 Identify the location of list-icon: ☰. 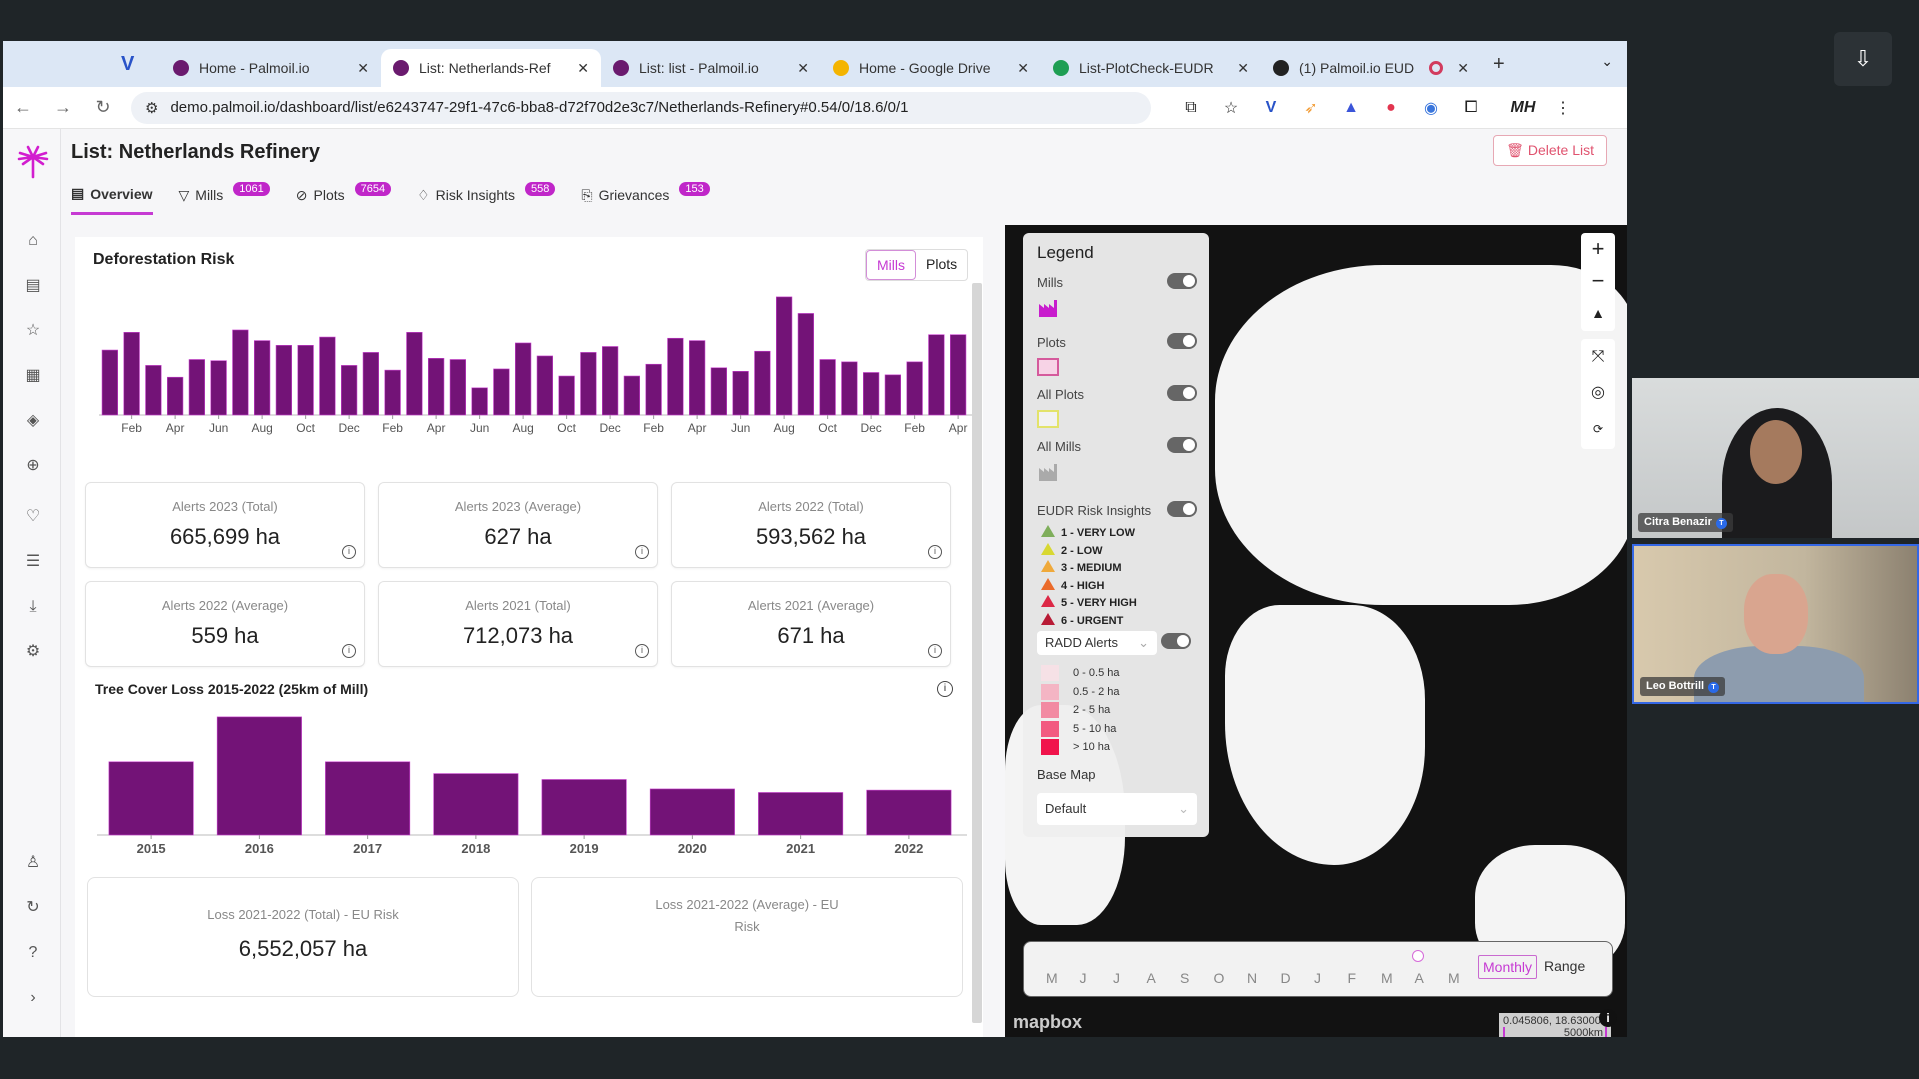
(33, 562).